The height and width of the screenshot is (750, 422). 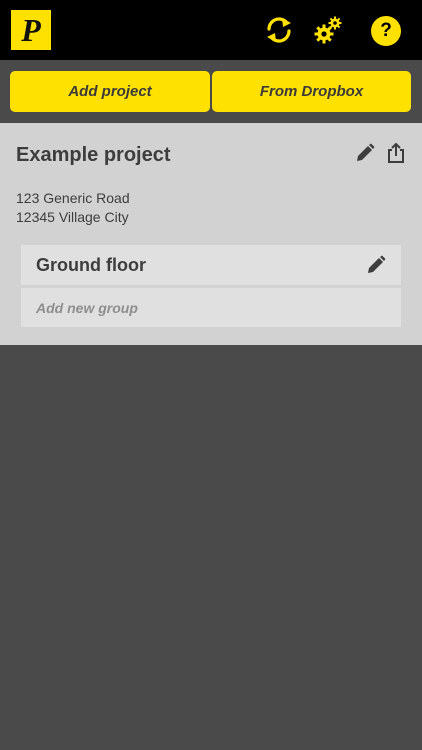 What do you see at coordinates (211, 30) in the screenshot?
I see `top-bar: P ?` at bounding box center [211, 30].